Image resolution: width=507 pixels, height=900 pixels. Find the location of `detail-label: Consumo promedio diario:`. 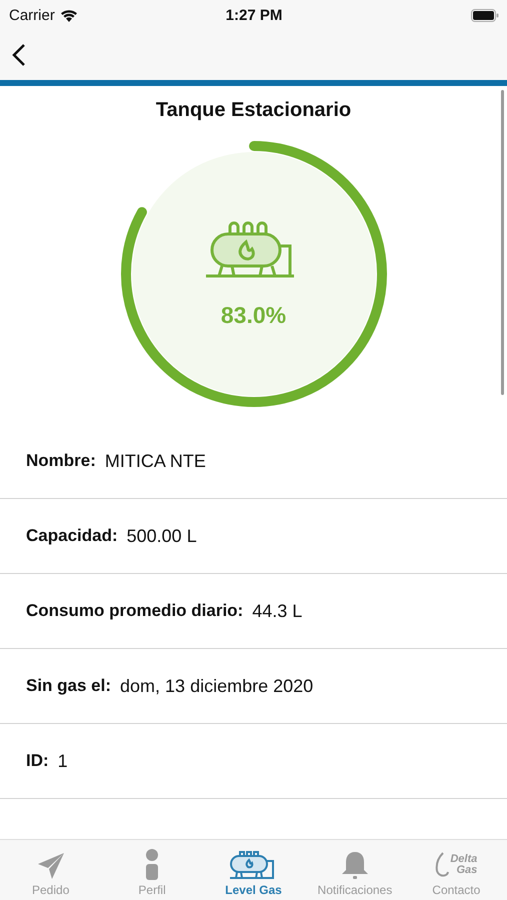

detail-label: Consumo promedio diario: is located at coordinates (135, 611).